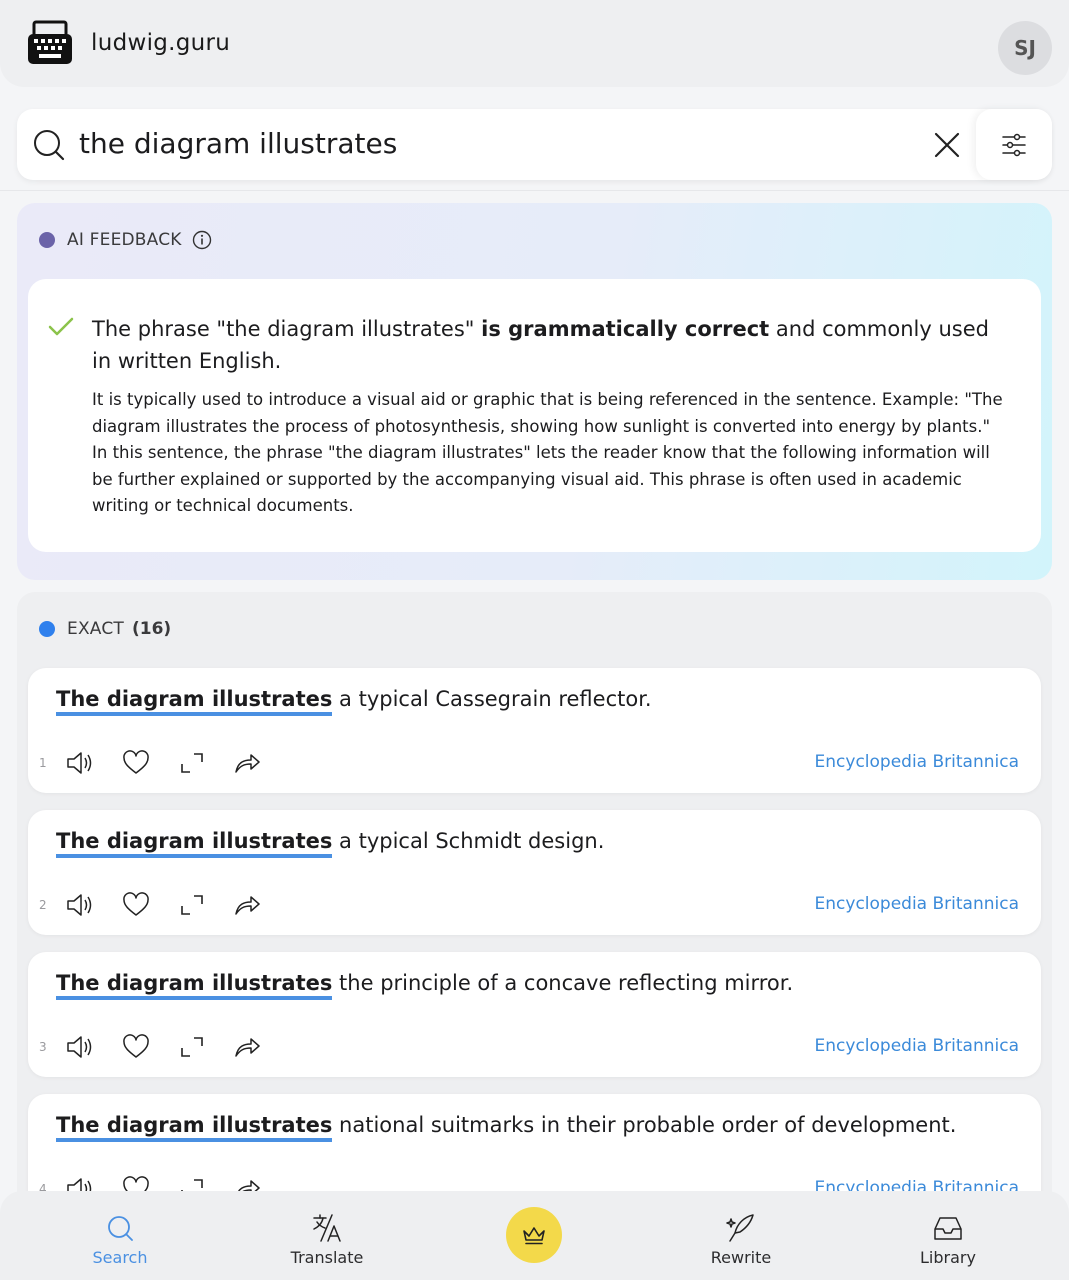 The height and width of the screenshot is (1280, 1069). I want to click on brand-name: ludwig.guru, so click(160, 43).